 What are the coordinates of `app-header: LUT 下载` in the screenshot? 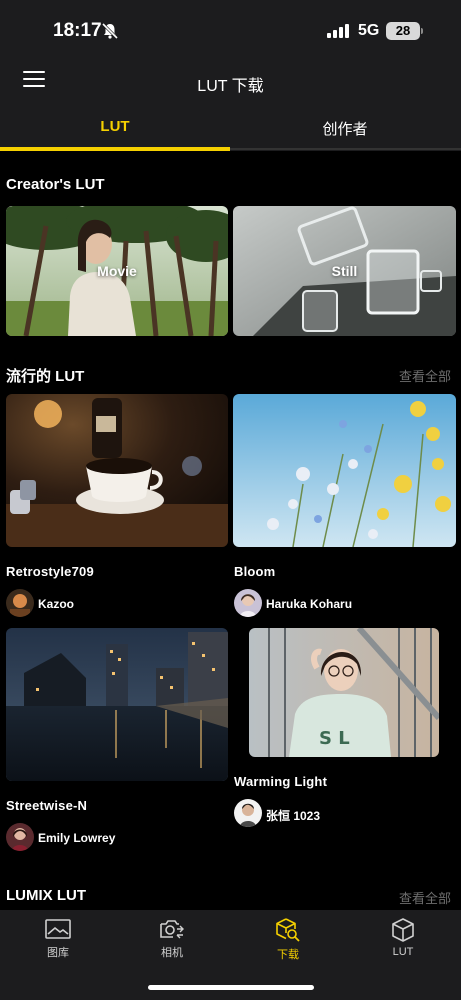 It's located at (230, 82).